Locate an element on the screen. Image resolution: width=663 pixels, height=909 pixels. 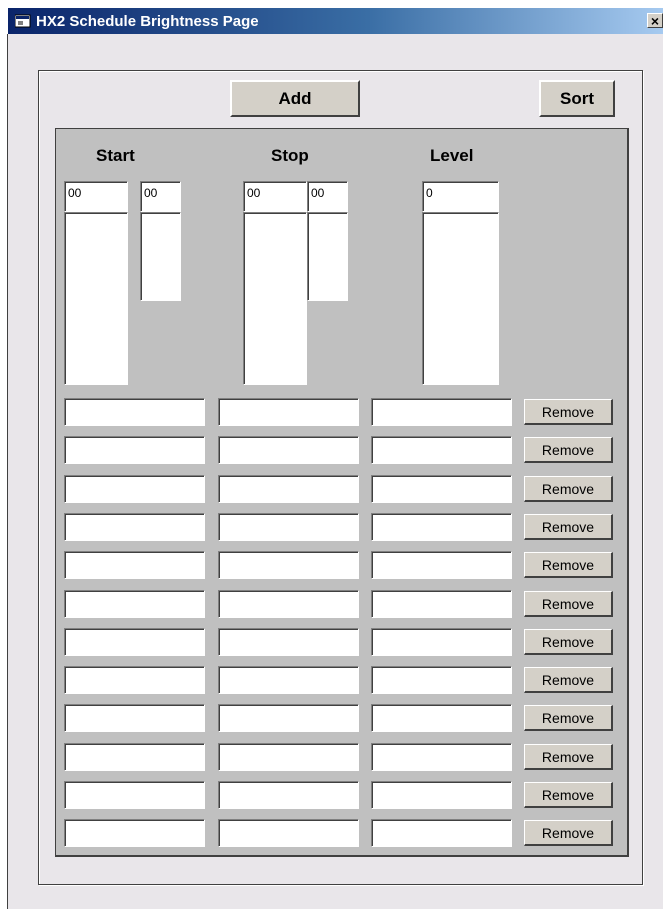
sort-button: Sort is located at coordinates (577, 98).